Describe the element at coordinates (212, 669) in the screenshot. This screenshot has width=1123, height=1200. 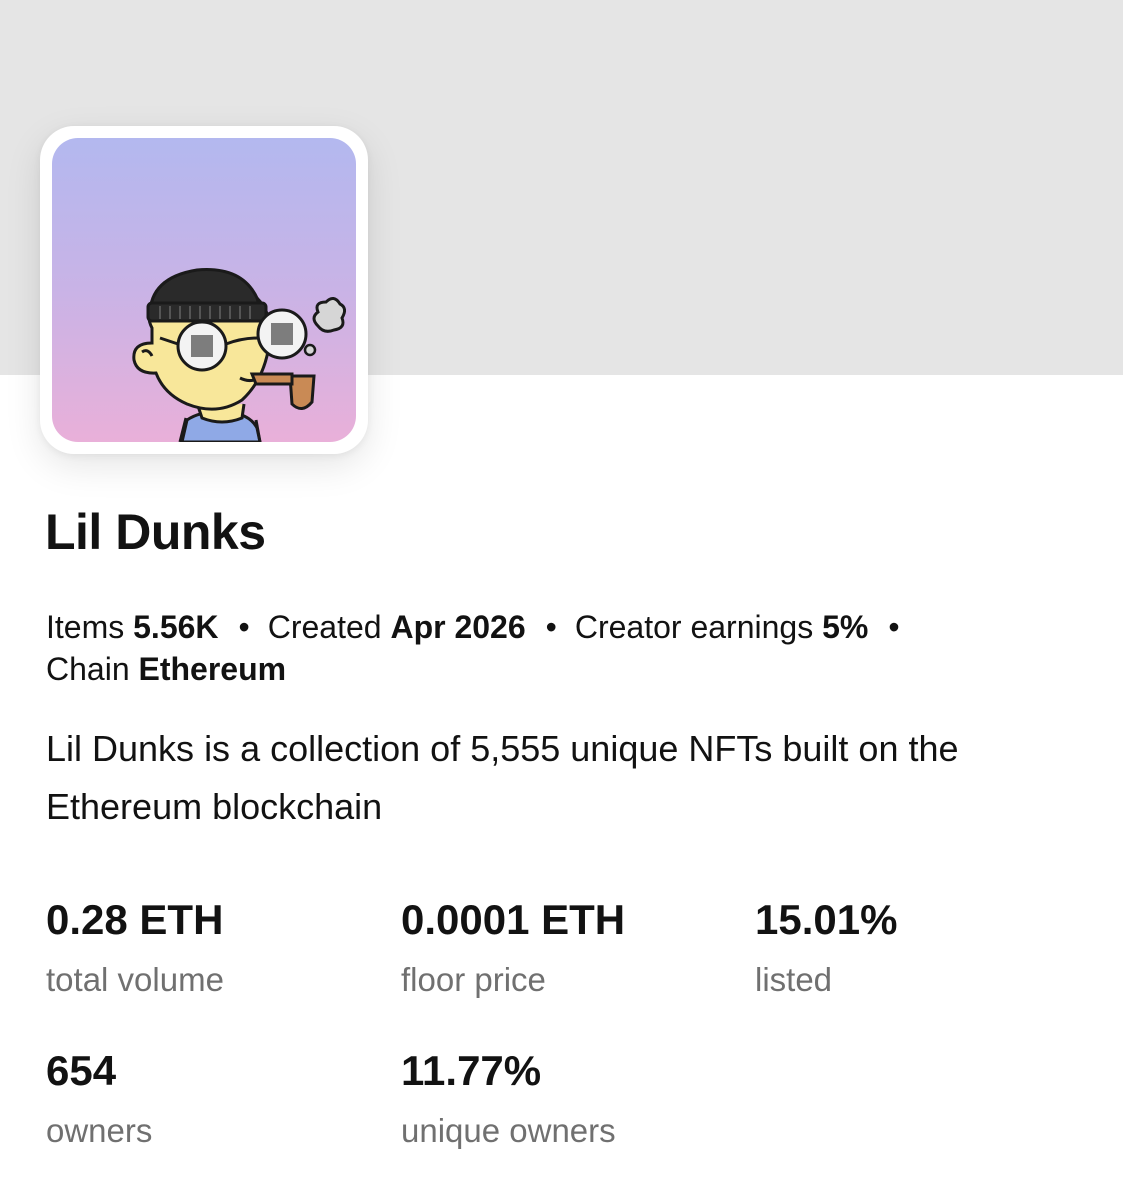
I see `chain-value: Ethereum` at that location.